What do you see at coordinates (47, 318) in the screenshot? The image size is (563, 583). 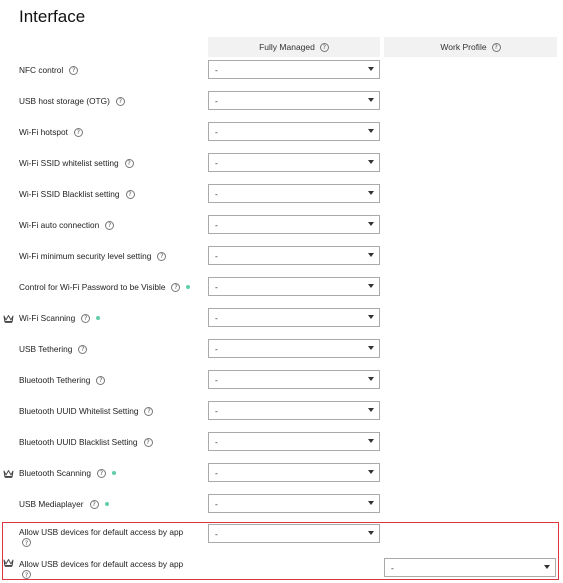 I see `setting-label-text: Wi-Fi Scanning` at bounding box center [47, 318].